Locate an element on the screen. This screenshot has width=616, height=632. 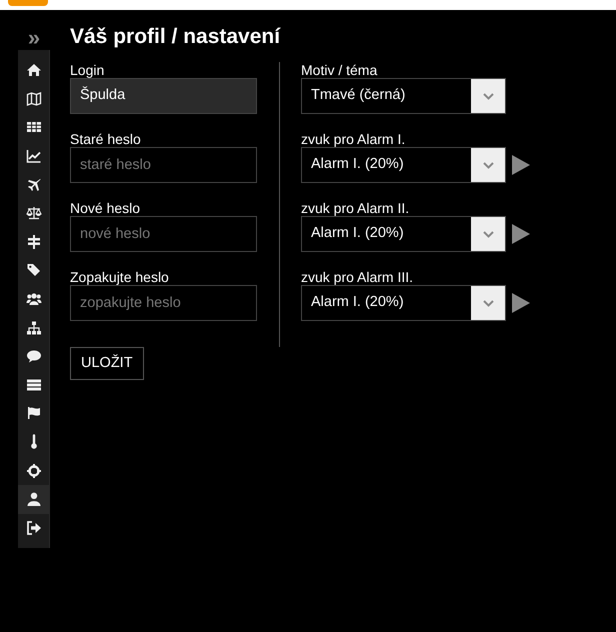
users-icon is located at coordinates (34, 299).